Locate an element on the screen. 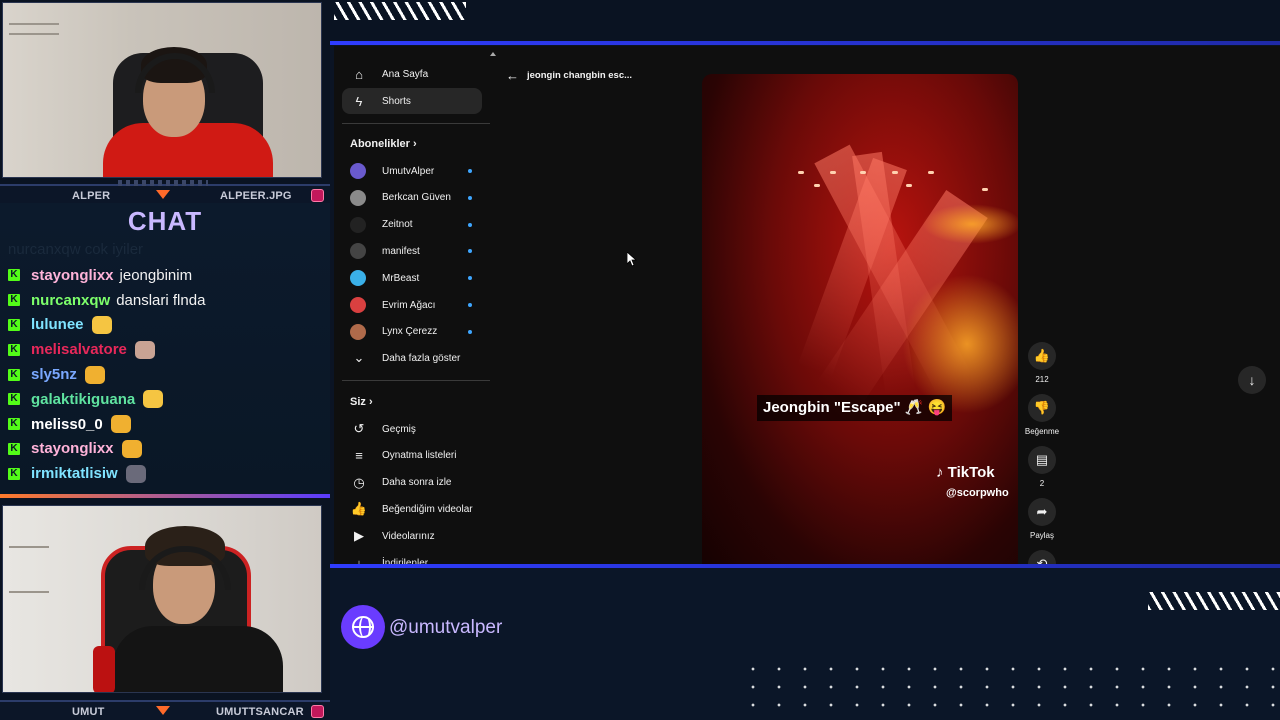 The height and width of the screenshot is (720, 1280). history-icon: ↺ is located at coordinates (359, 428).